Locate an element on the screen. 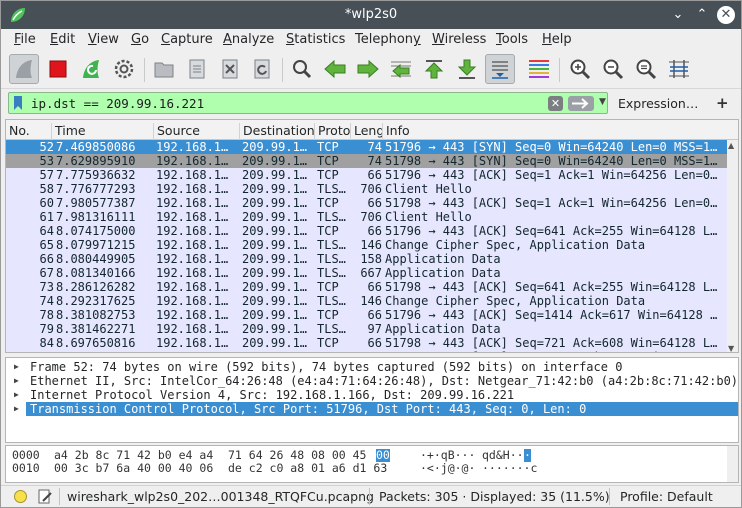 The width and height of the screenshot is (742, 508). column-header-no: No. is located at coordinates (29, 132).